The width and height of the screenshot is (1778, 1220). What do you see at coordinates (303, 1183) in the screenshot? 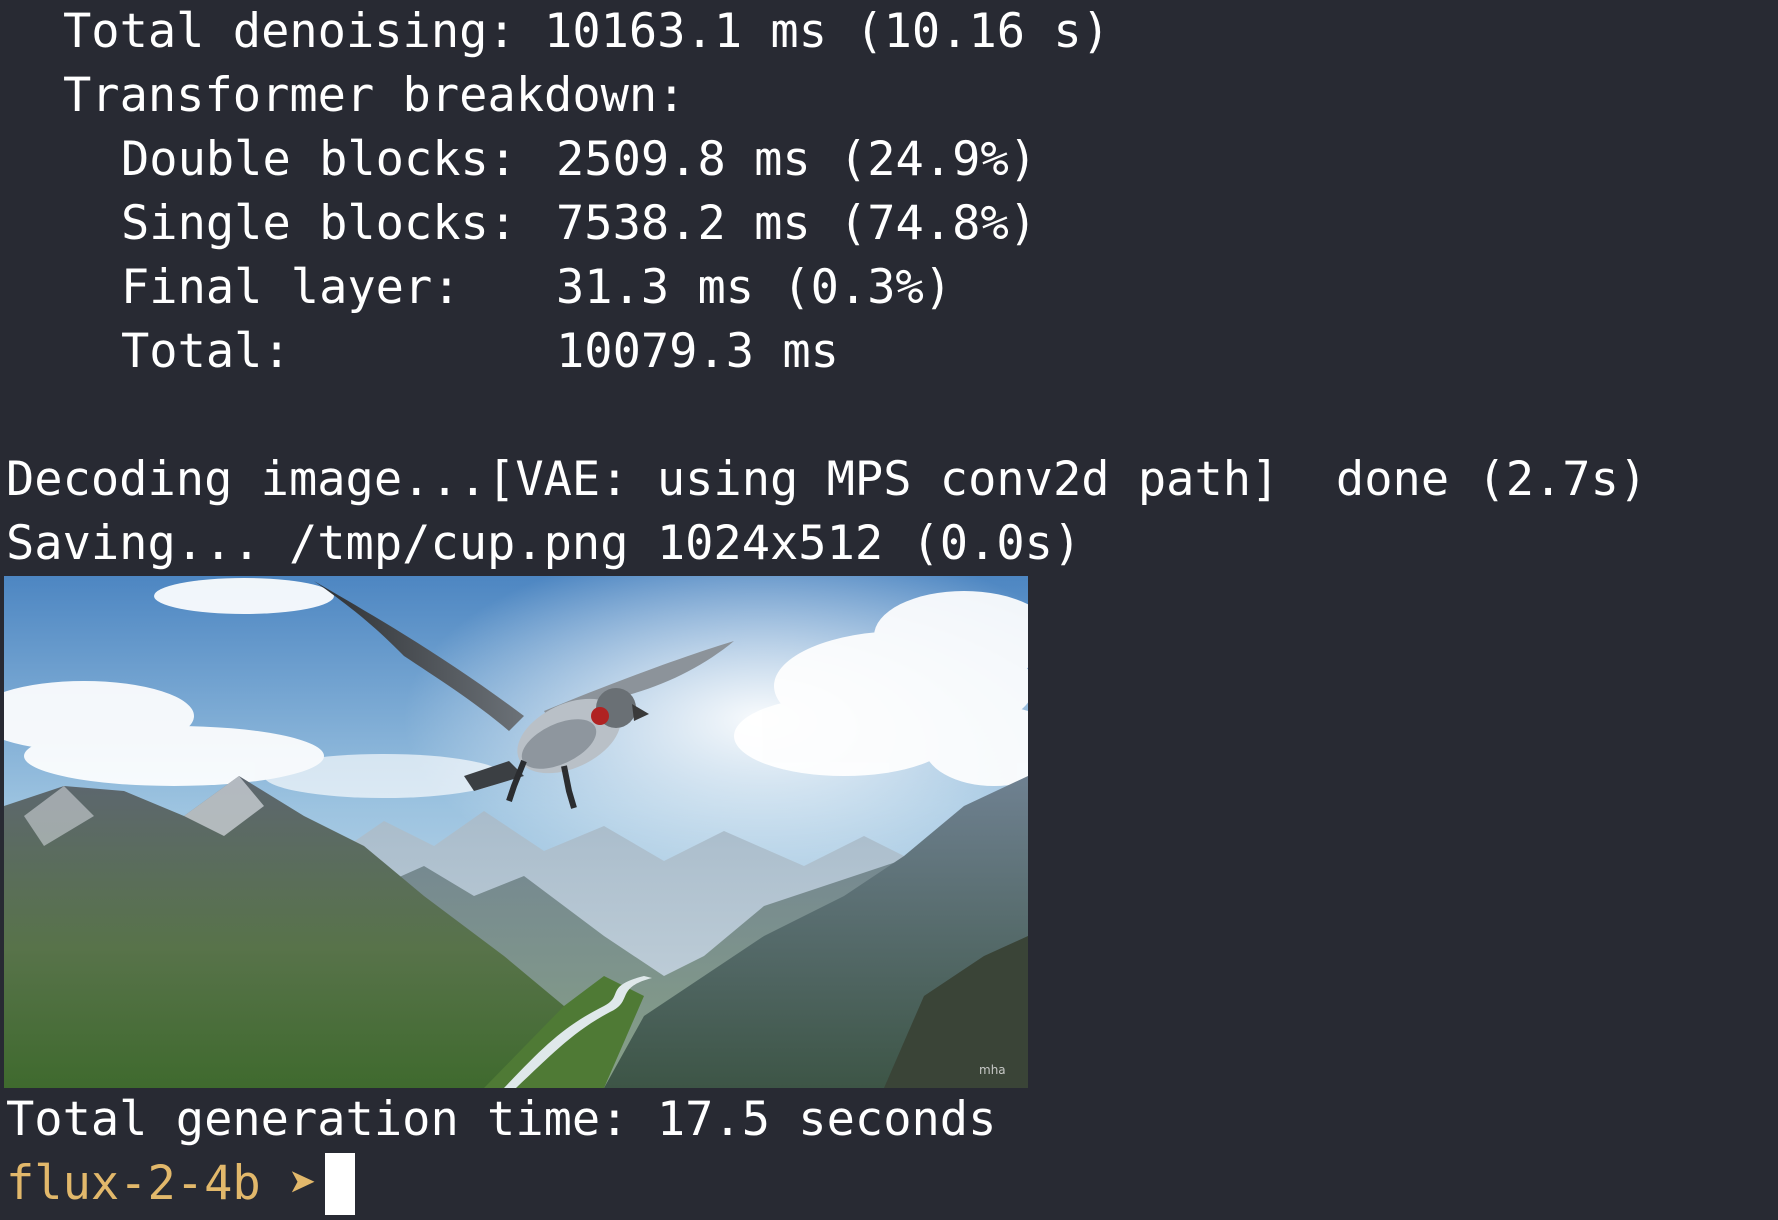
I see `prompt-arrow-icon: ➤` at bounding box center [303, 1183].